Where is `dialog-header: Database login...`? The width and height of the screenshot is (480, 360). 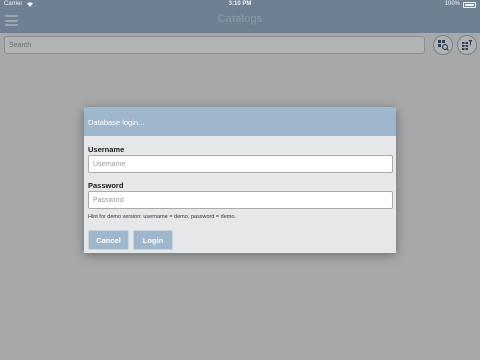 dialog-header: Database login... is located at coordinates (240, 121).